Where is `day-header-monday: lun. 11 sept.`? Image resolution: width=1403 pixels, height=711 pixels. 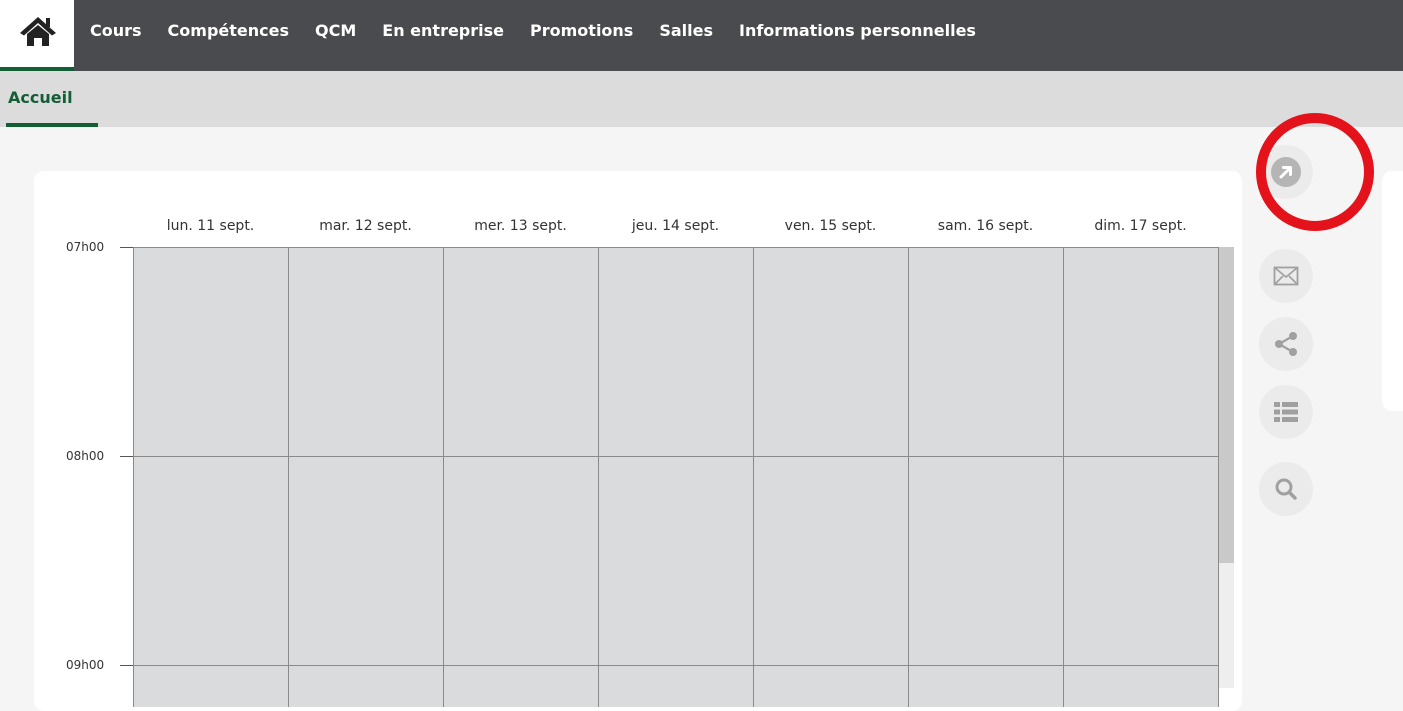
day-header-monday: lun. 11 sept. is located at coordinates (210, 226).